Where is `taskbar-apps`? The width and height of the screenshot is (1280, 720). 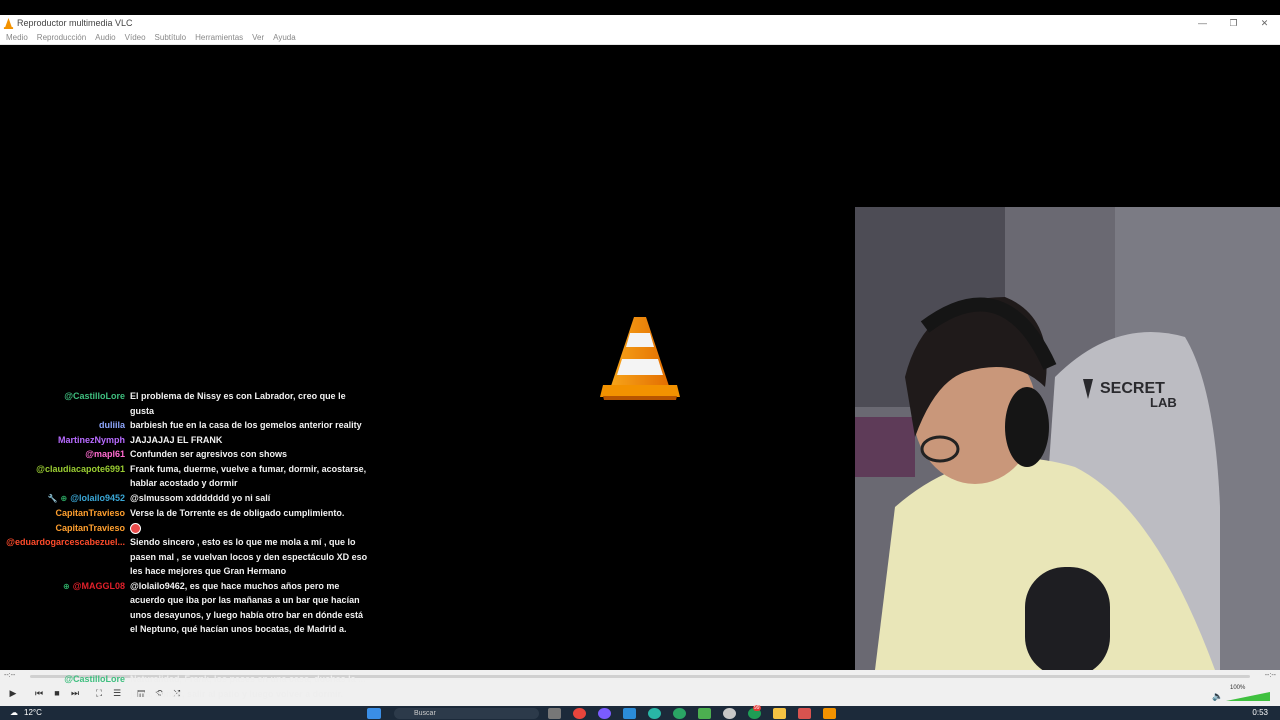
taskbar-apps is located at coordinates (374, 713).